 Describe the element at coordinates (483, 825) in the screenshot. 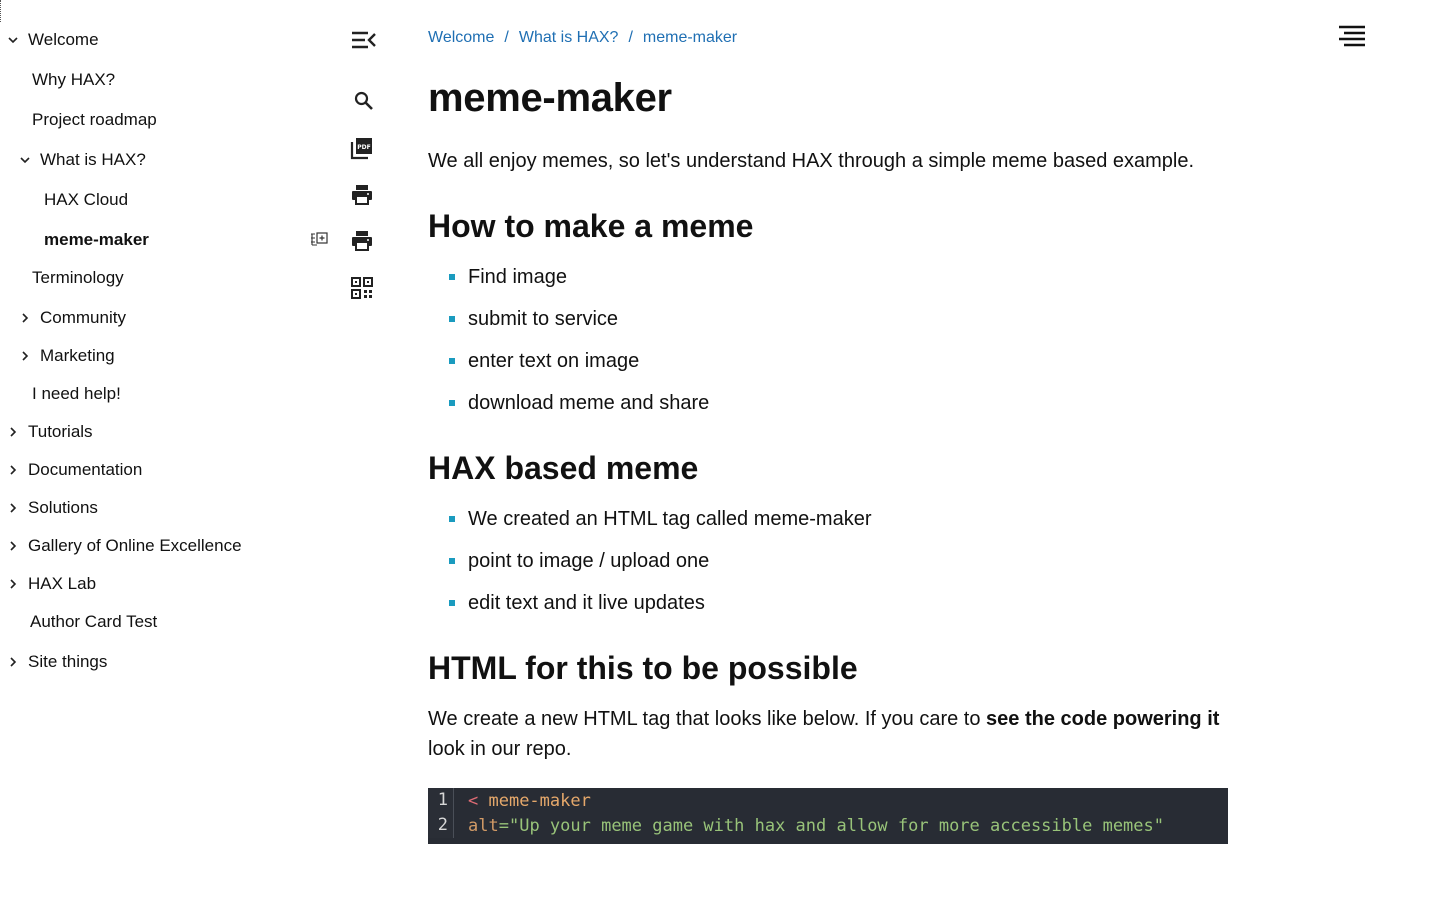

I see `code-token-attr: alt` at that location.